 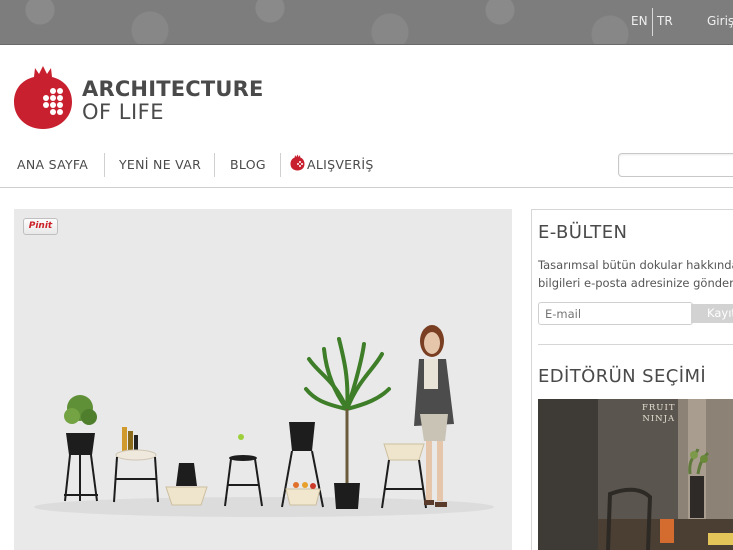 I want to click on caption-line-2: NINJA, so click(x=659, y=419).